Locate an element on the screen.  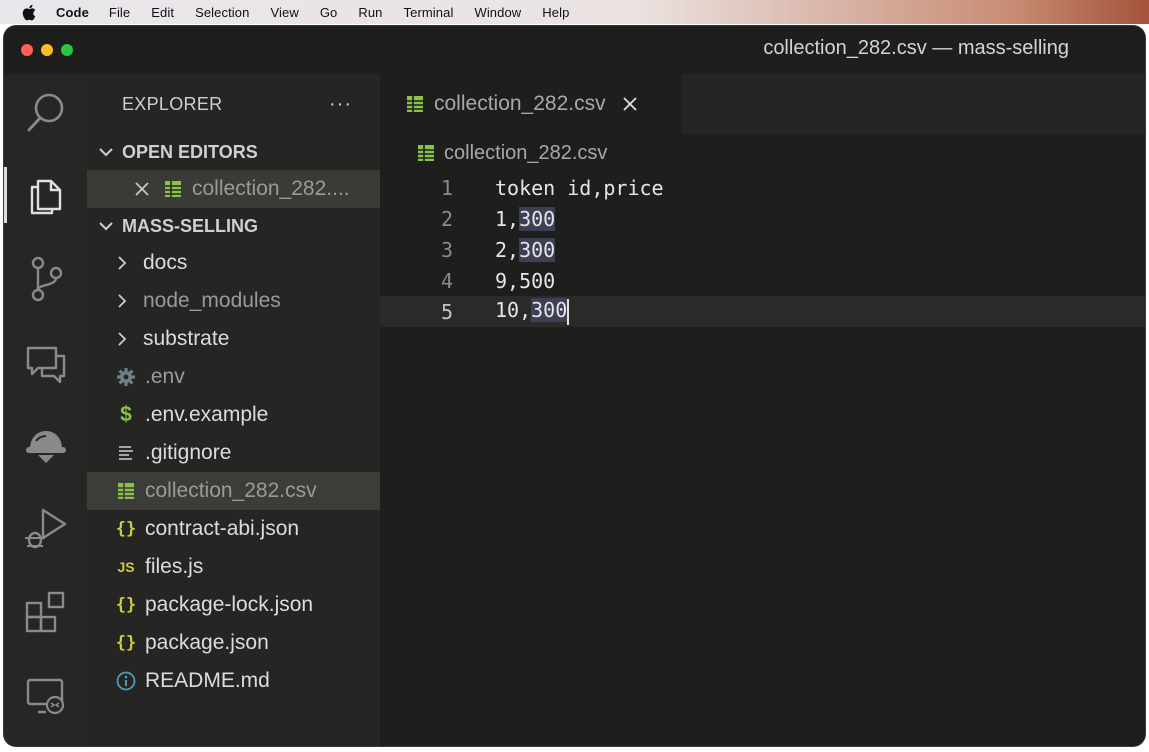
file-collection-csv: collection_282.csv is located at coordinates (233, 491).